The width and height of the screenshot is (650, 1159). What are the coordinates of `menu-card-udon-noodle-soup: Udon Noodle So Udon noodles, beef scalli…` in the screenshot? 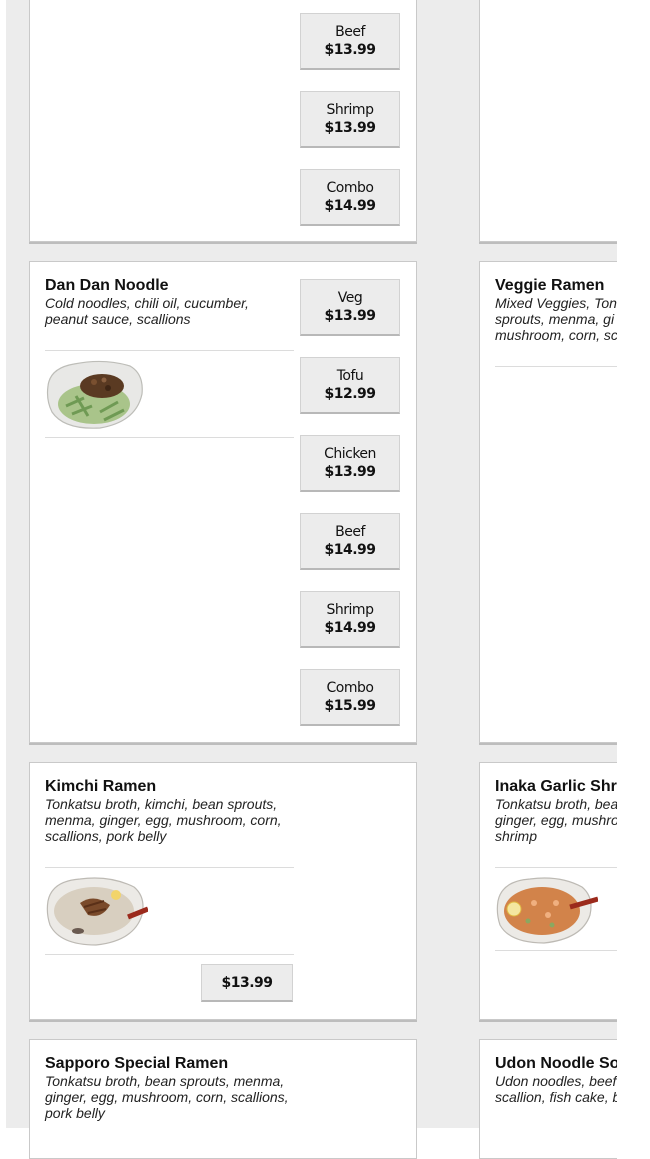 It's located at (548, 1099).